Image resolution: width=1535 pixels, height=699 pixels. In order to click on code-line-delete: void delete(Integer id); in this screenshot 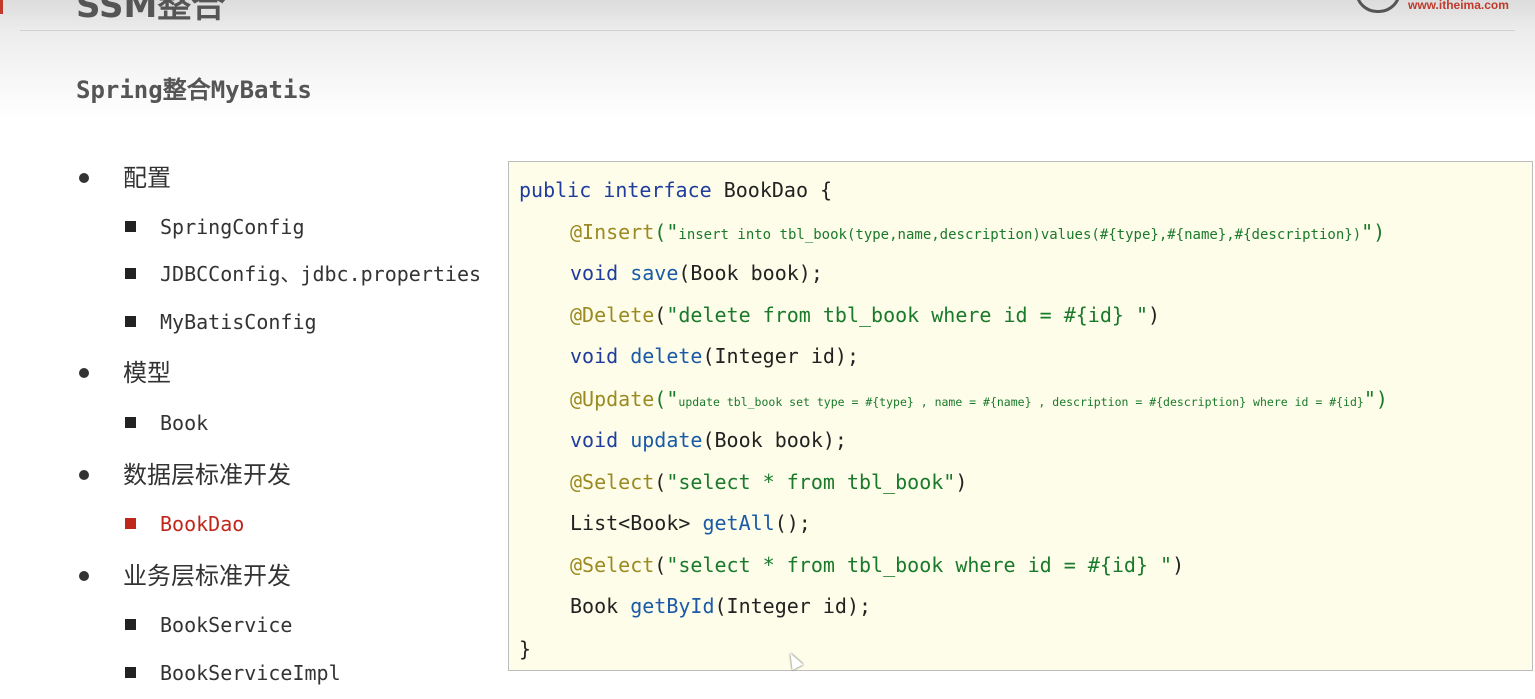, I will do `click(714, 356)`.